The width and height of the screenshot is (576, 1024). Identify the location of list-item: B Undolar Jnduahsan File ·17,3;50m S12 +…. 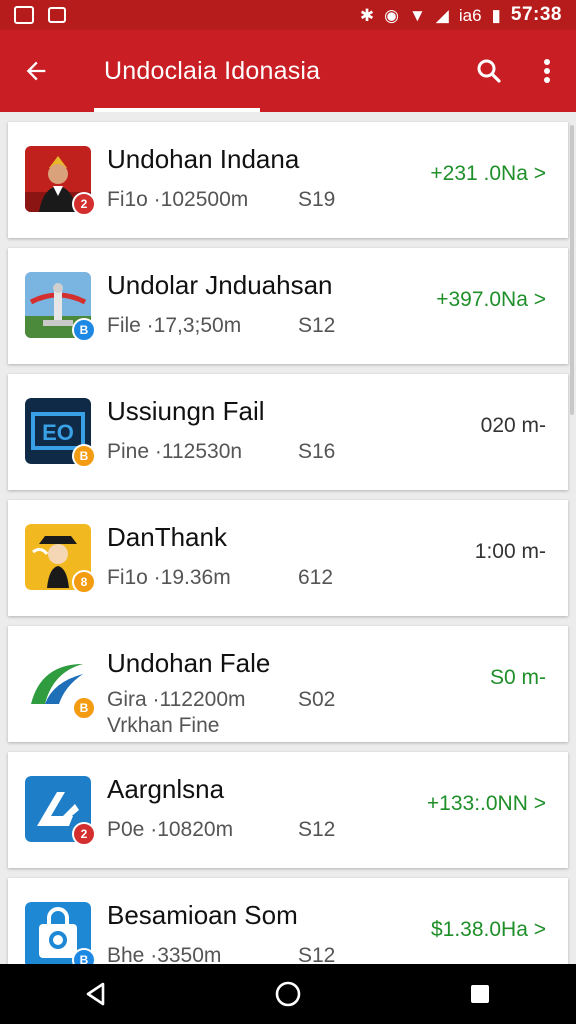
(288, 306).